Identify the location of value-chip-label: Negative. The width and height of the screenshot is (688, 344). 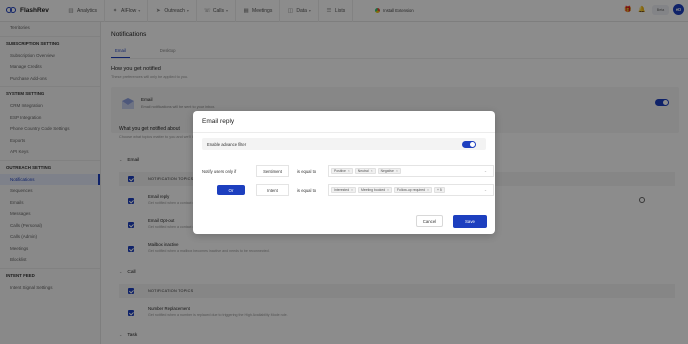
(387, 171).